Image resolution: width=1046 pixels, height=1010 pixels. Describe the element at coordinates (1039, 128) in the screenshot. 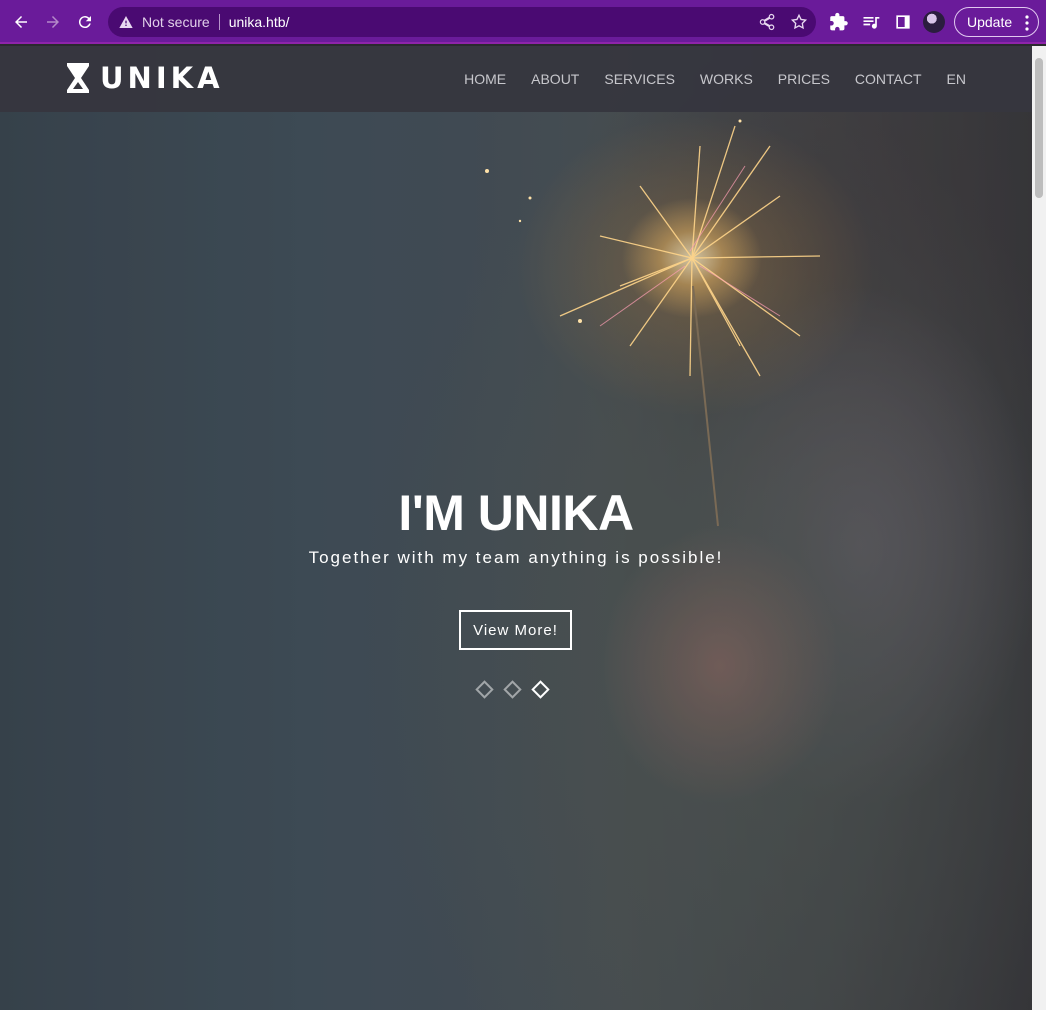

I see `scrollbar-thumb` at that location.